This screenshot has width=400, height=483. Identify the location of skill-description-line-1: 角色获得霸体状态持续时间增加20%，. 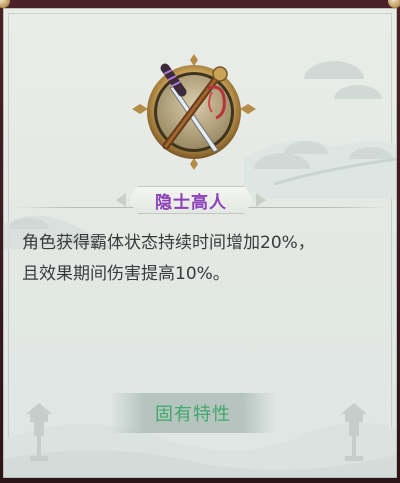
(168, 243).